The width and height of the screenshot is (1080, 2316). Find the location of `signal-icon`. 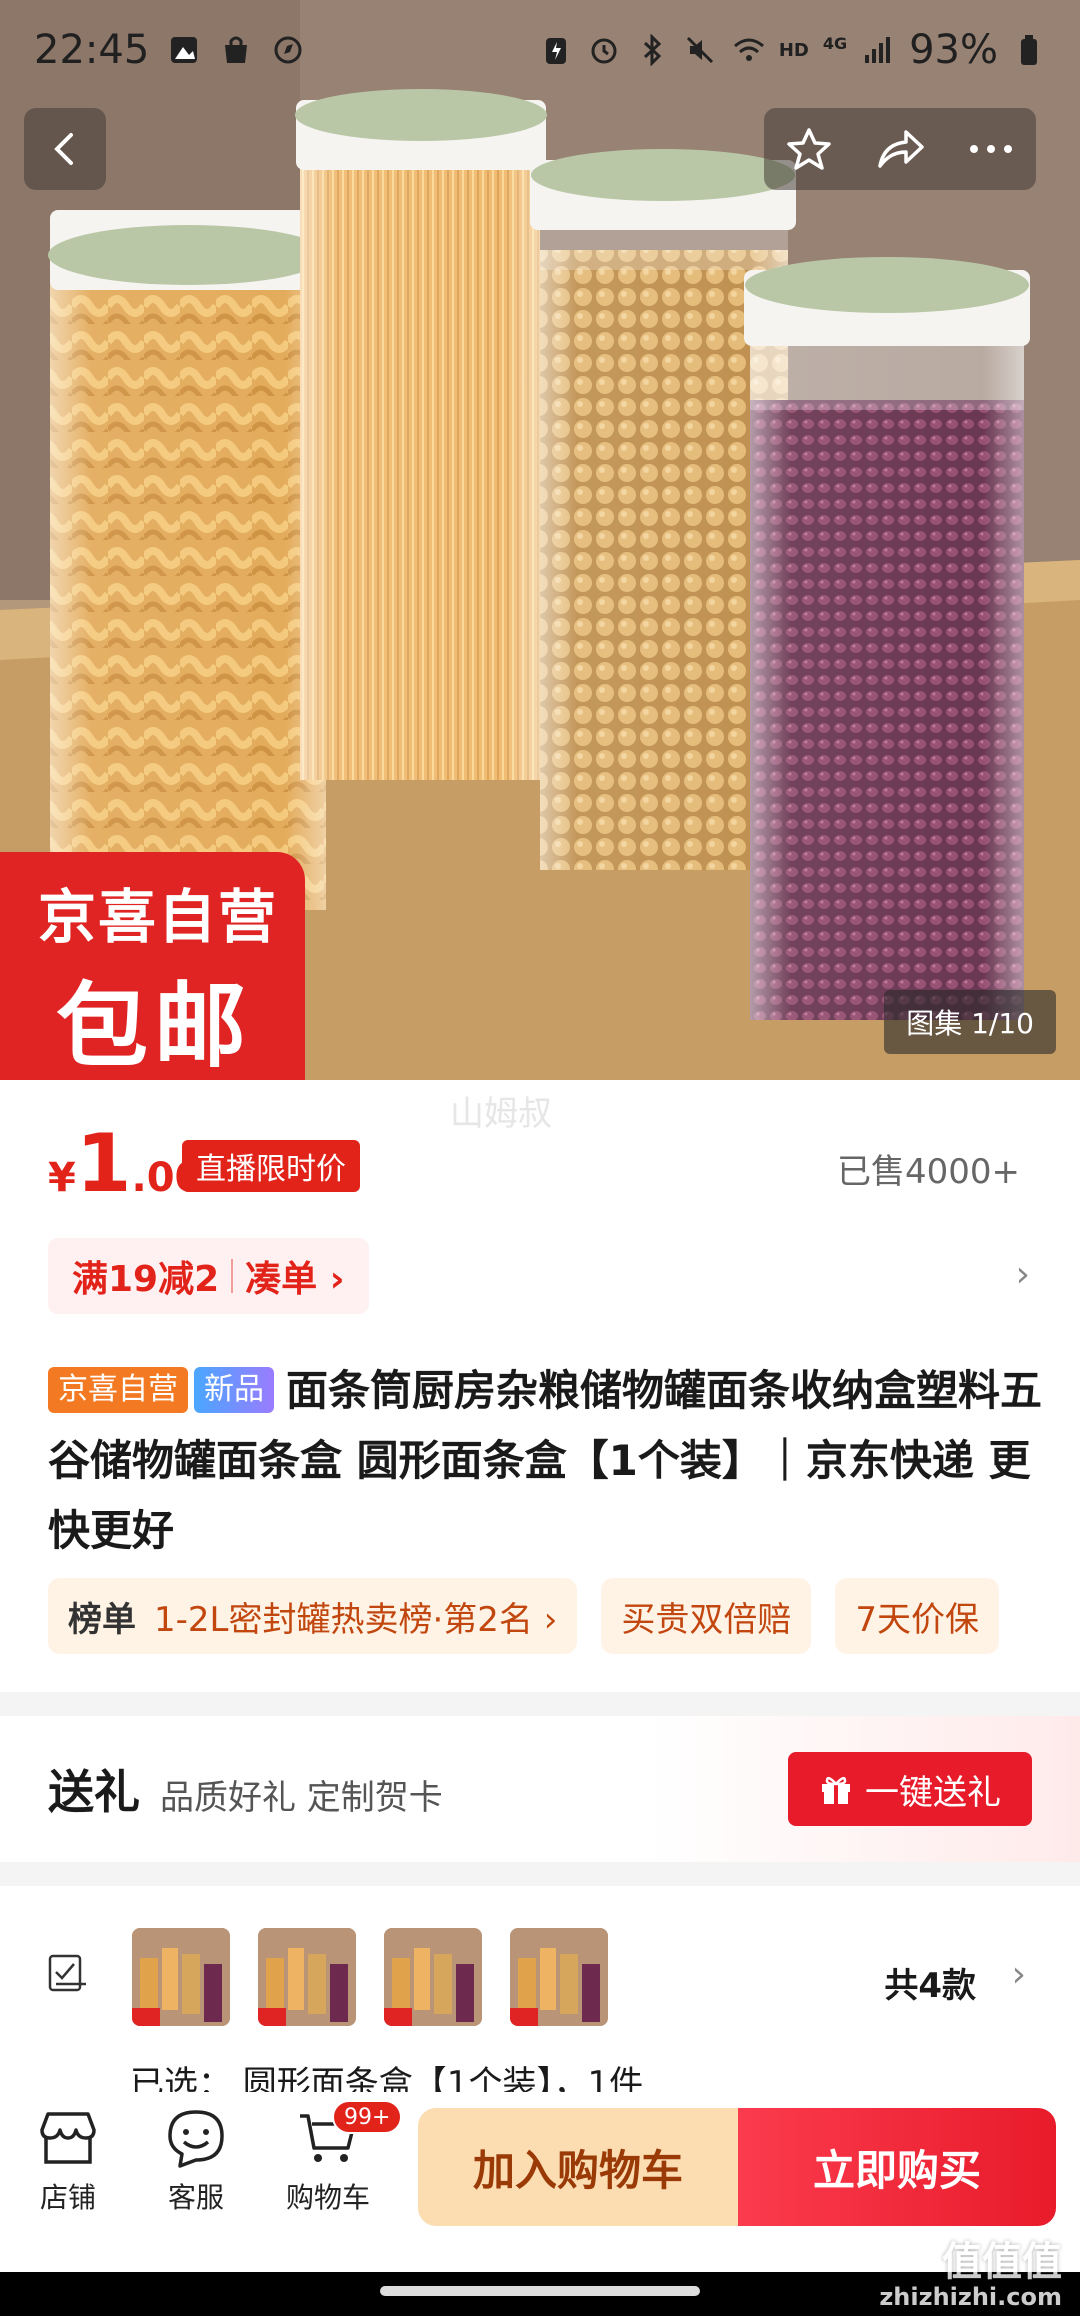

signal-icon is located at coordinates (878, 50).